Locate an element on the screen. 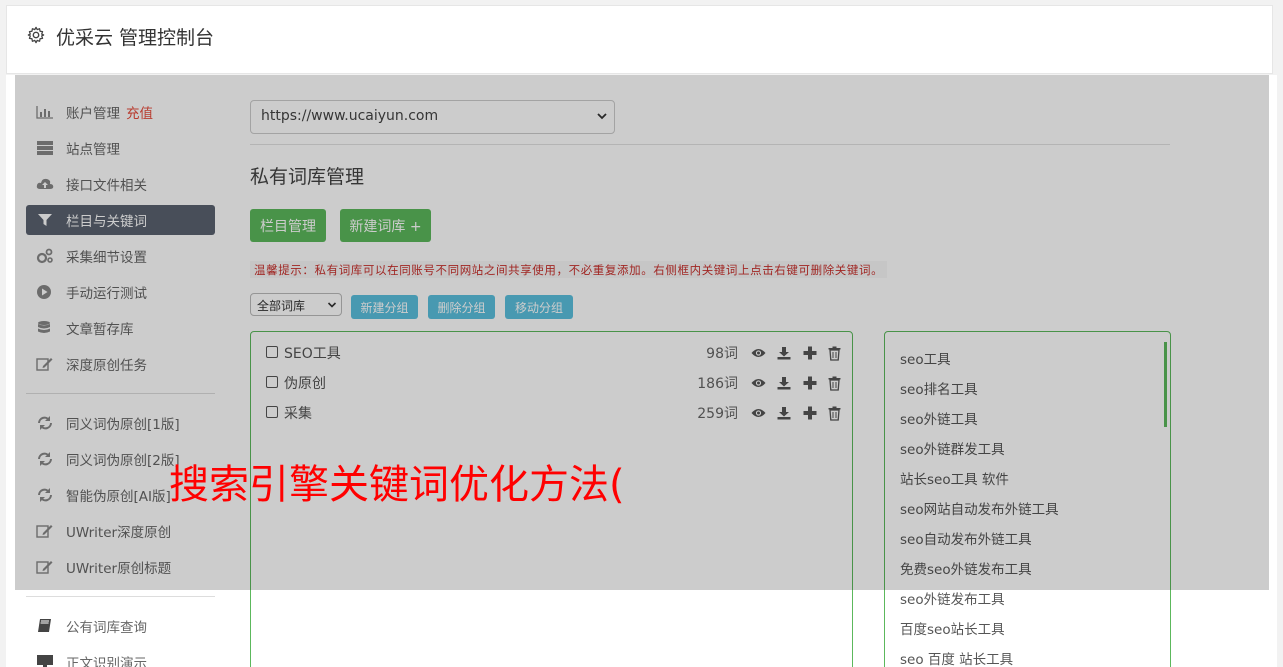 The height and width of the screenshot is (667, 1283). overlay-caption: 搜索引擎关键词优化方法( is located at coordinates (397, 485).